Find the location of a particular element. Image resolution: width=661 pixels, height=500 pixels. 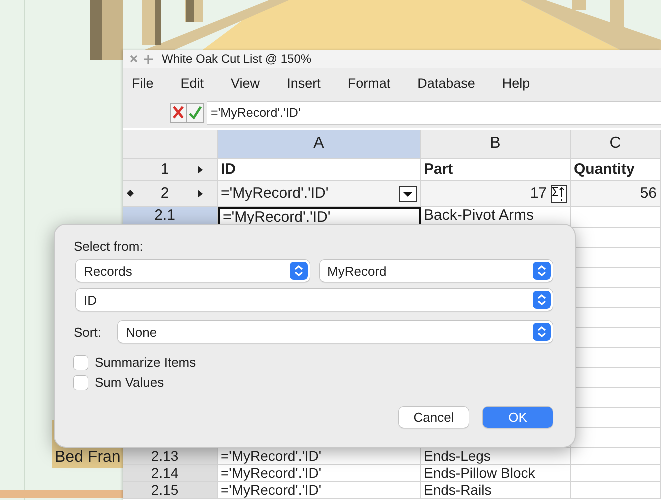

table-cell: Part is located at coordinates (439, 169).